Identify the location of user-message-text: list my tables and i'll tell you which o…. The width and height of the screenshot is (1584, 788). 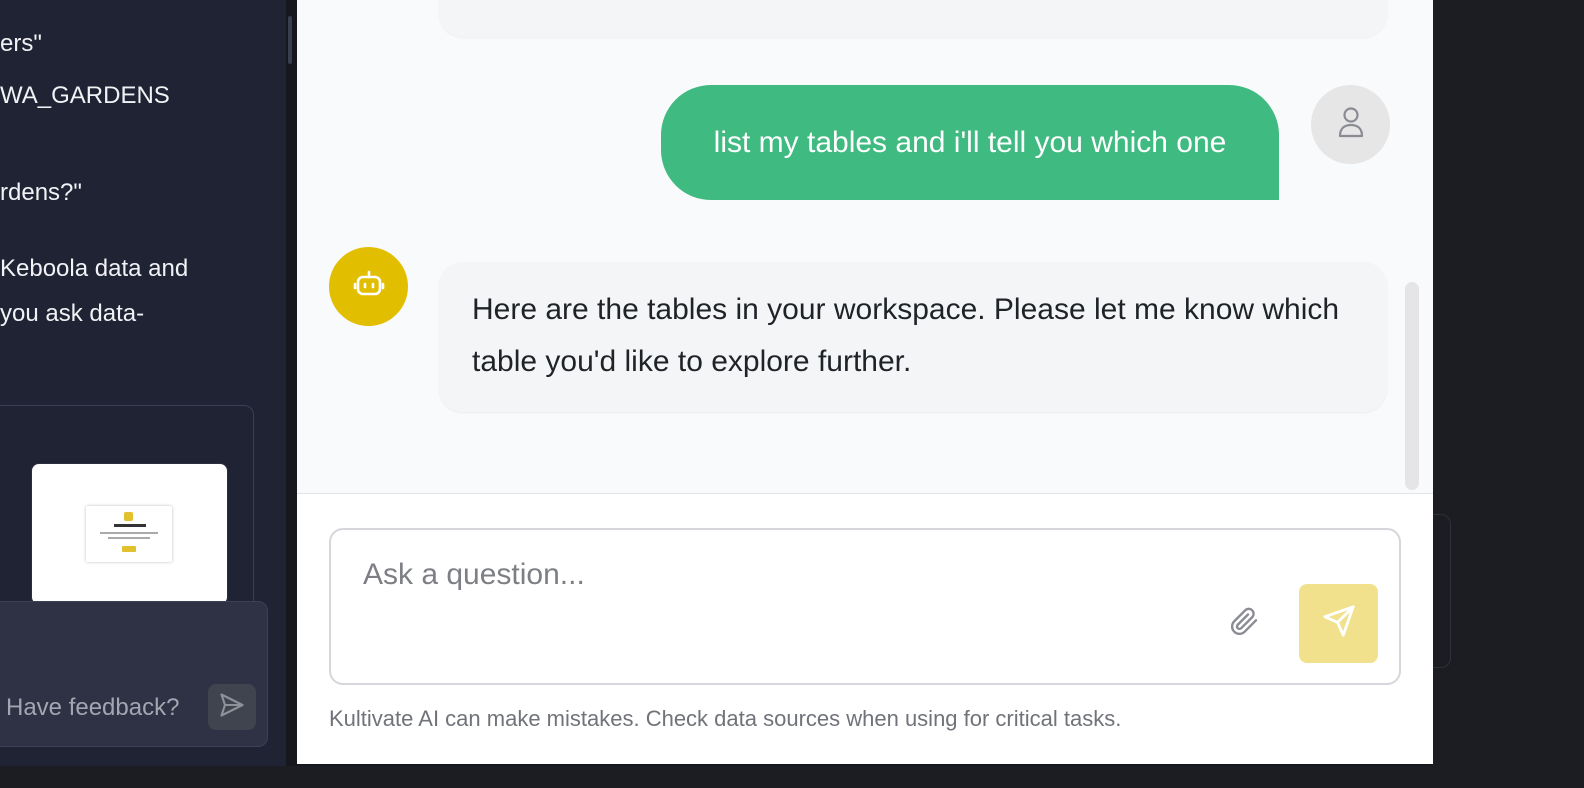
(970, 142).